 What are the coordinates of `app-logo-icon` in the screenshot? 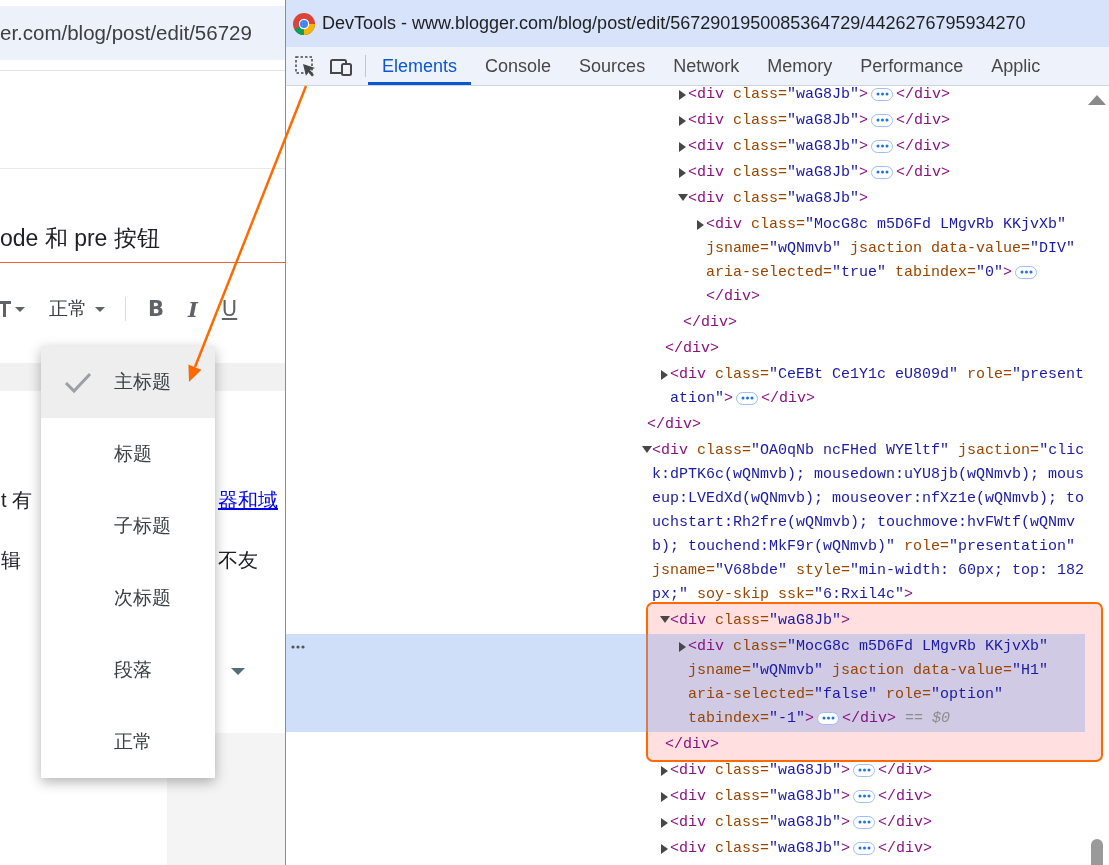 It's located at (304, 23).